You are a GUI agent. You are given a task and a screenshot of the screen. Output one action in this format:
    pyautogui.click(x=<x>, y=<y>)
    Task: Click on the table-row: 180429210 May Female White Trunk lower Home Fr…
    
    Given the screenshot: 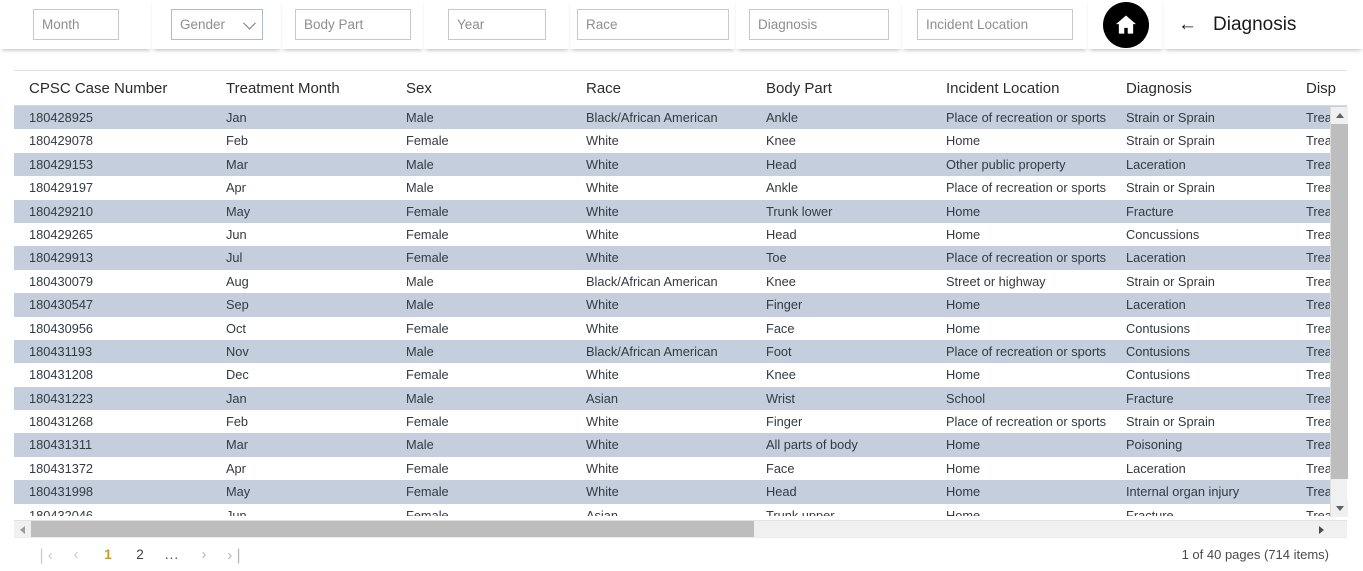 What is the action you would take?
    pyautogui.click(x=680, y=211)
    